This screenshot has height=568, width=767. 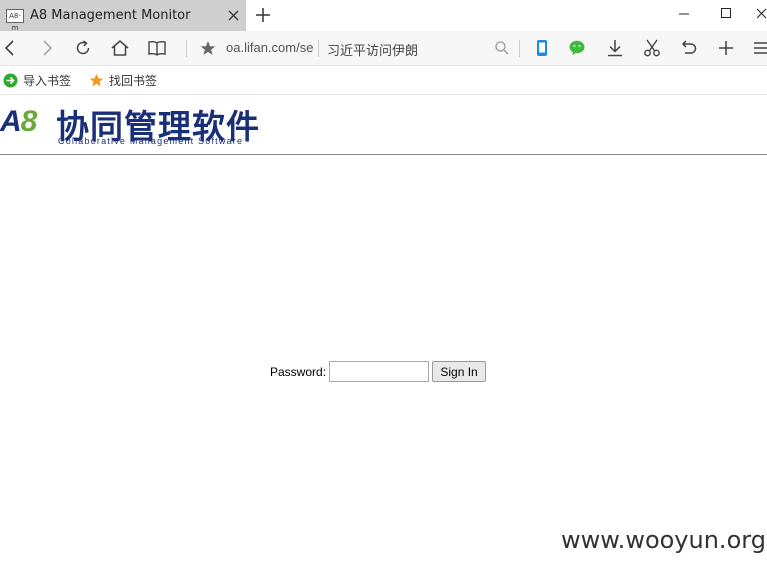 I want to click on address-bar-url: oa.lifan.com/se, so click(x=272, y=49).